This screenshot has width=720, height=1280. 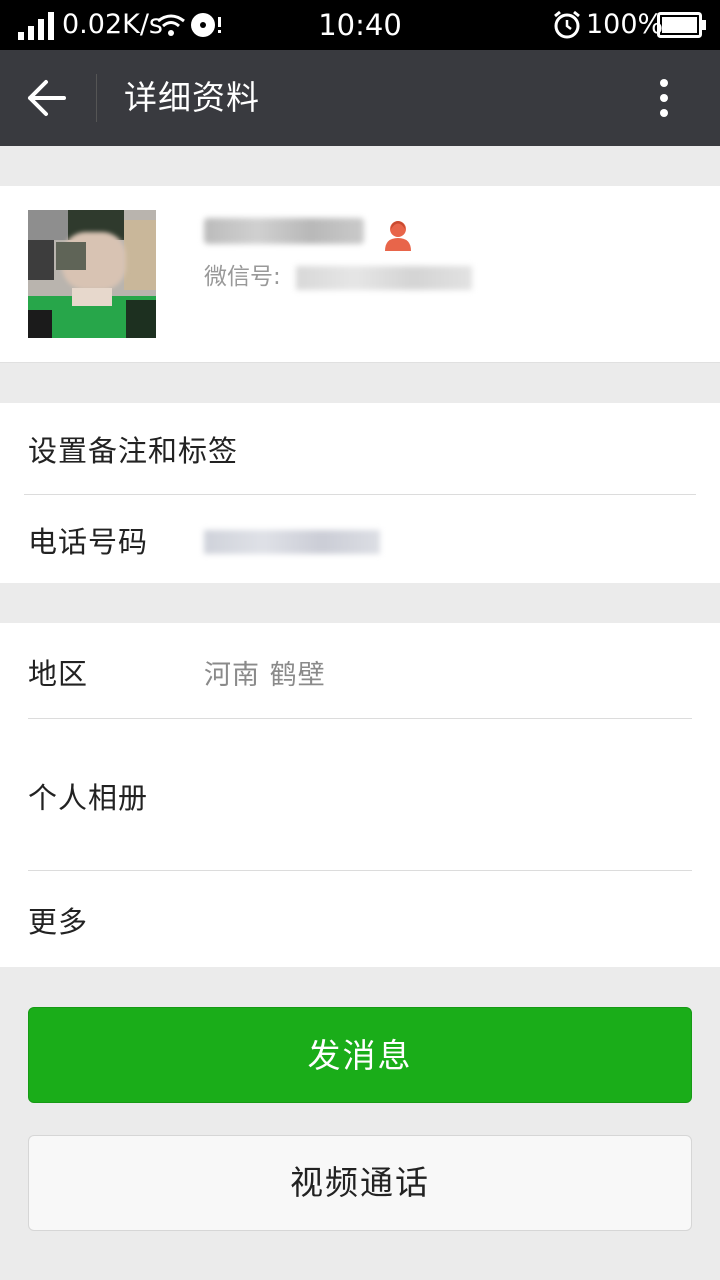 What do you see at coordinates (242, 277) in the screenshot?
I see `wechat-id-label: 微信号:` at bounding box center [242, 277].